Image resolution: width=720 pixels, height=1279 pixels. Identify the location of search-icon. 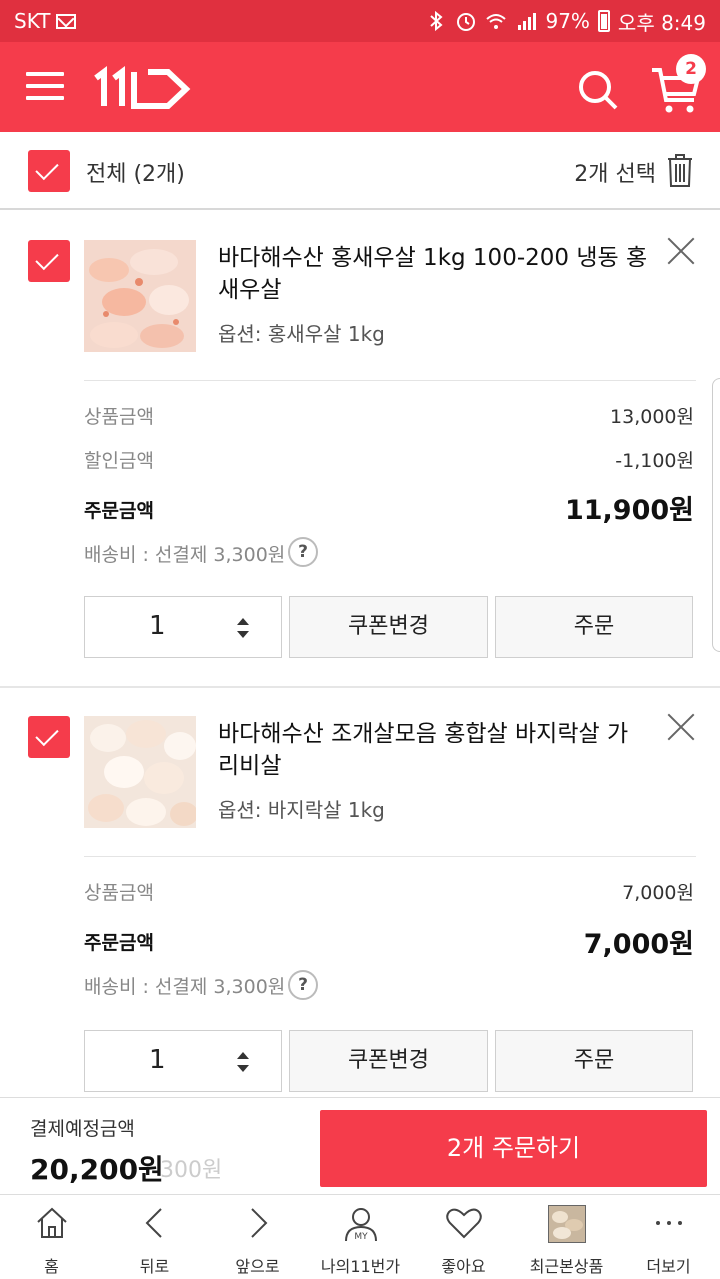
(598, 90).